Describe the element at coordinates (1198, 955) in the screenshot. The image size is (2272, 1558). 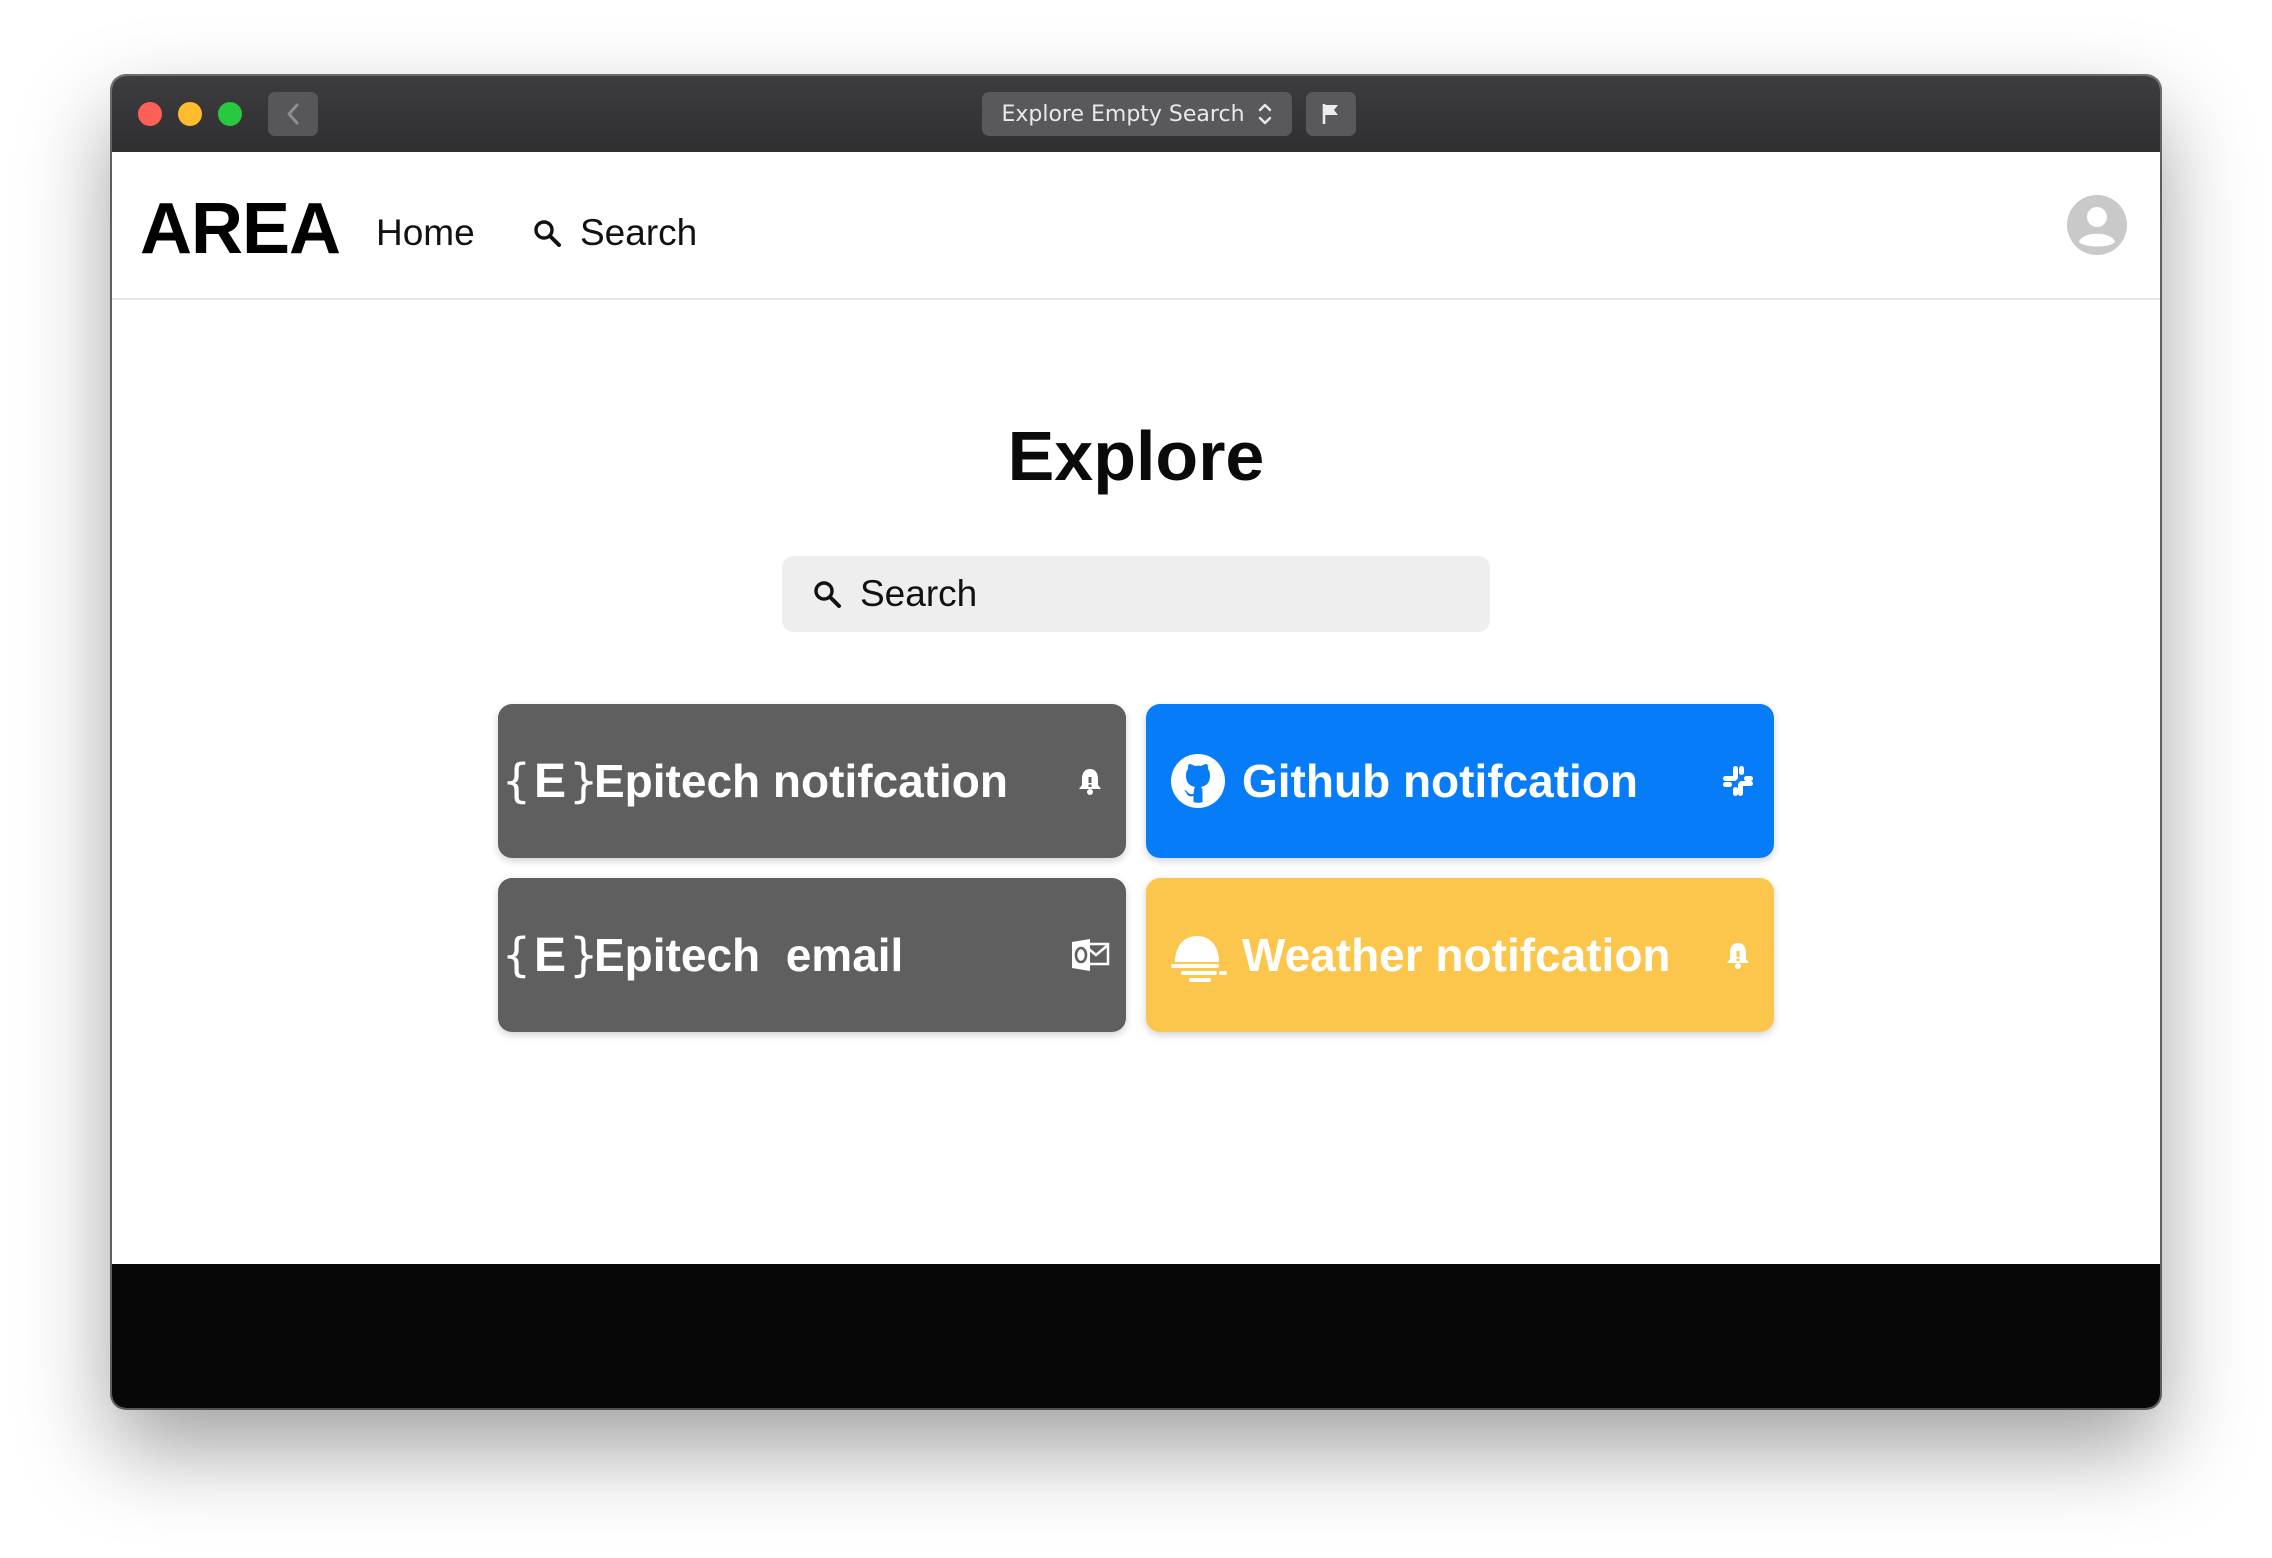
I see `weather-icon` at that location.